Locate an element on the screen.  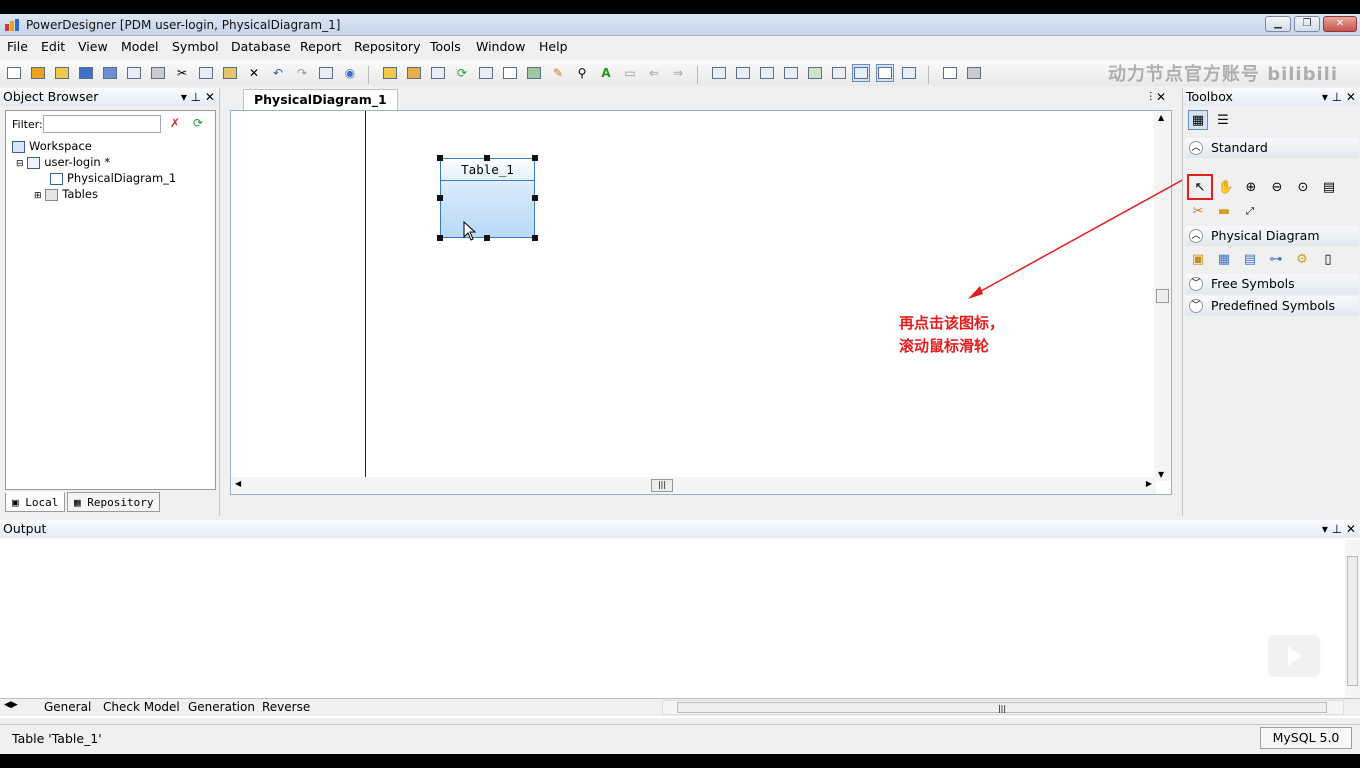
procedure-tool-icon: ⚙ is located at coordinates (1302, 259).